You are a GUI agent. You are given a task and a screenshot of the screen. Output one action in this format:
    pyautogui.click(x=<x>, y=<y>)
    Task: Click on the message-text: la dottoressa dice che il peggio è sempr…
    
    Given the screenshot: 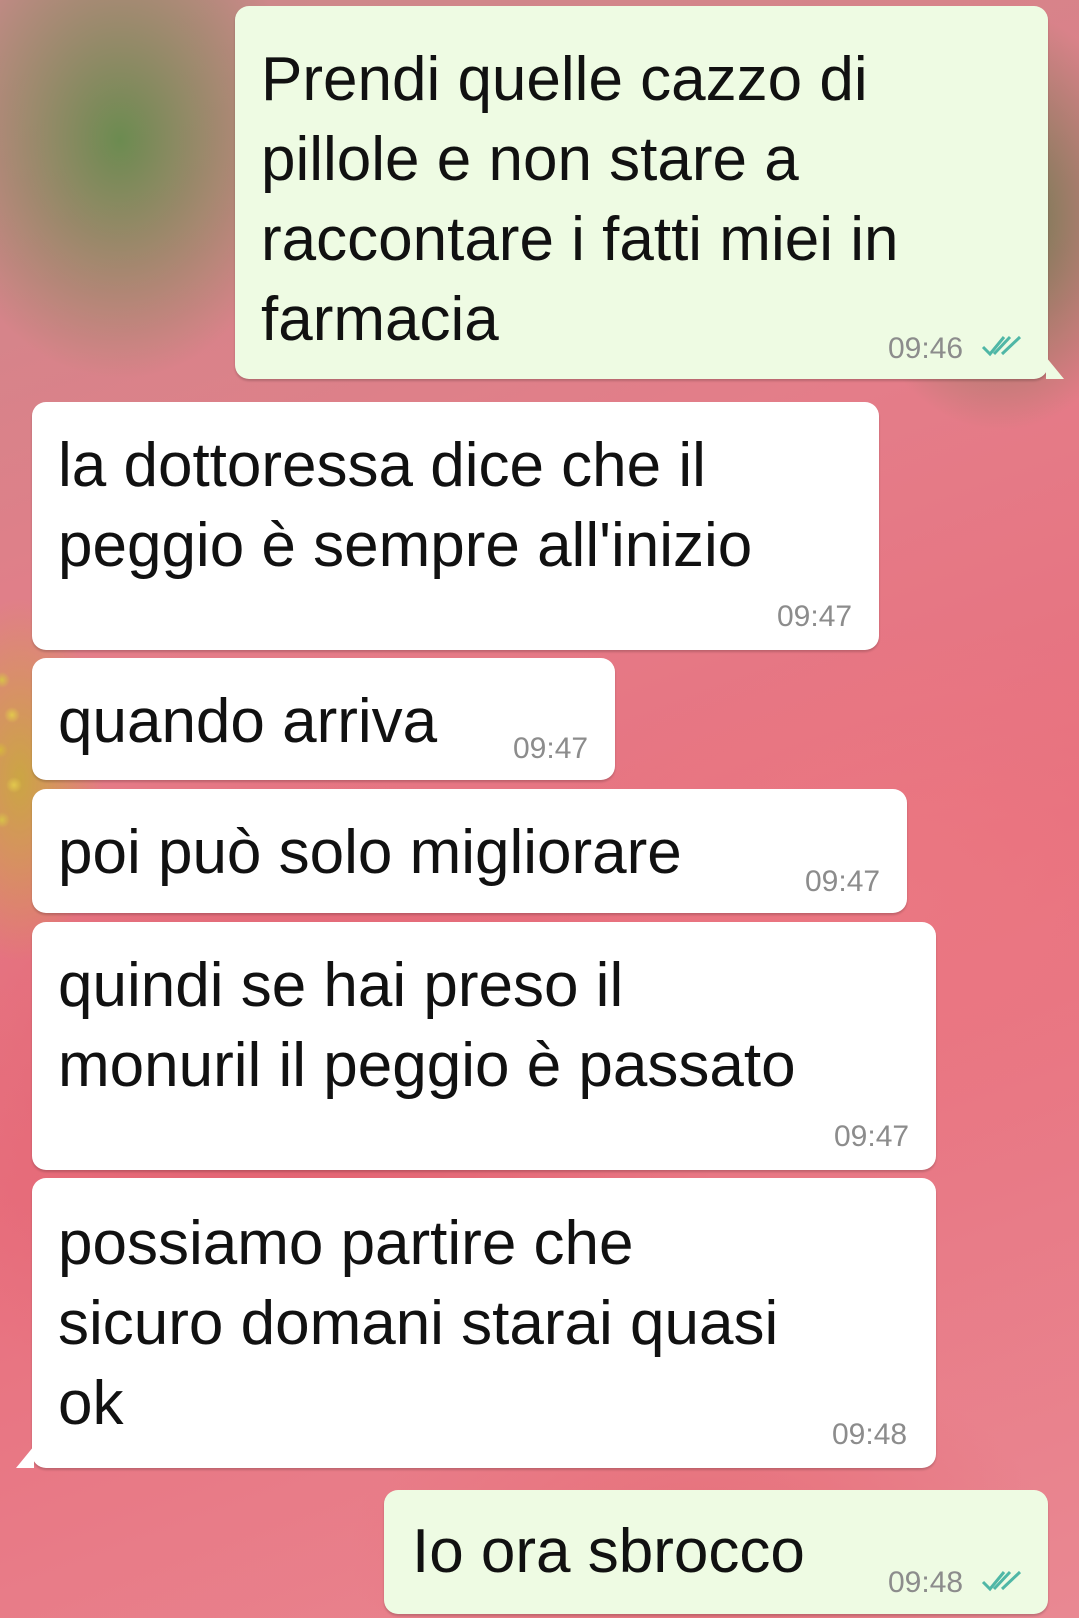 What is the action you would take?
    pyautogui.click(x=405, y=505)
    